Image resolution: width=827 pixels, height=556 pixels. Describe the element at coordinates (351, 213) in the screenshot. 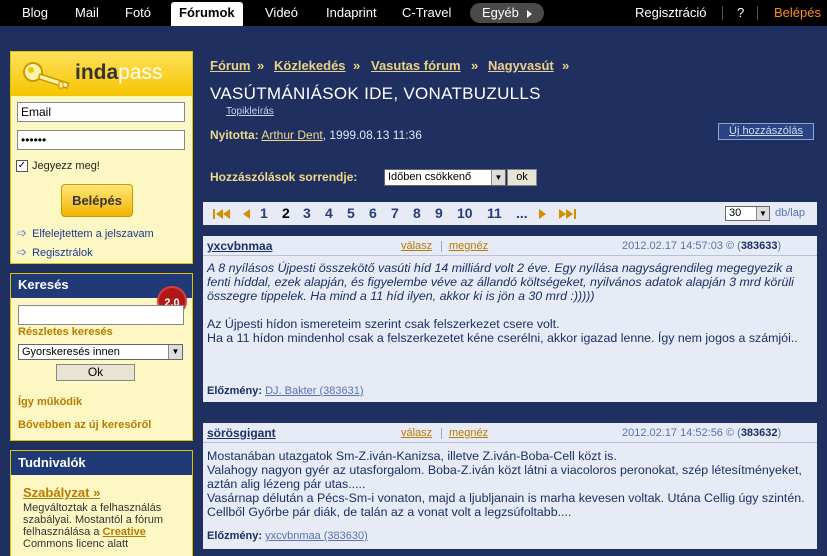

I see `page-link: 5` at that location.